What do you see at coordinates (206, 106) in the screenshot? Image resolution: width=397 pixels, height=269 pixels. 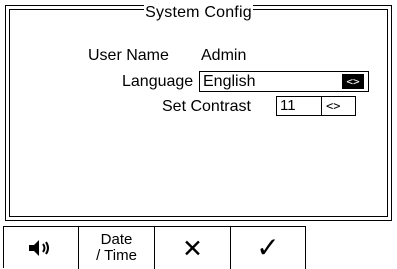 I see `contrast-label: Set Contrast` at bounding box center [206, 106].